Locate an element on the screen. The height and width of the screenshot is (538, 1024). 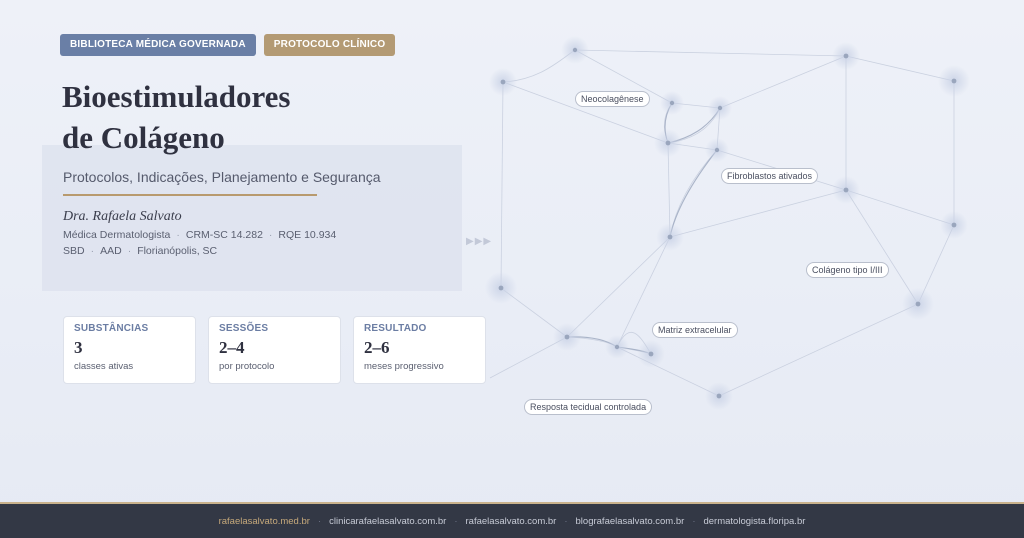
author-affiliations: SBD · AAD · Florianópolis, SC is located at coordinates (140, 251).